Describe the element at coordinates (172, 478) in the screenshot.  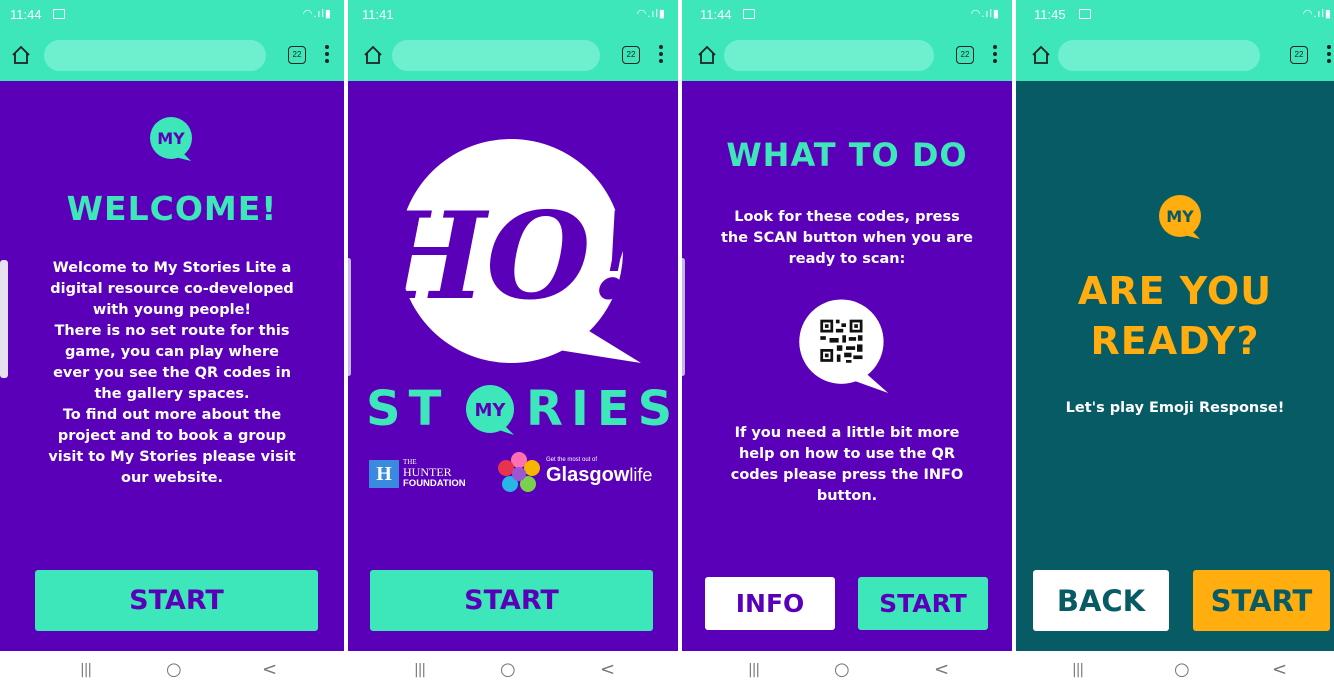
I see `text-line: our website.` at that location.